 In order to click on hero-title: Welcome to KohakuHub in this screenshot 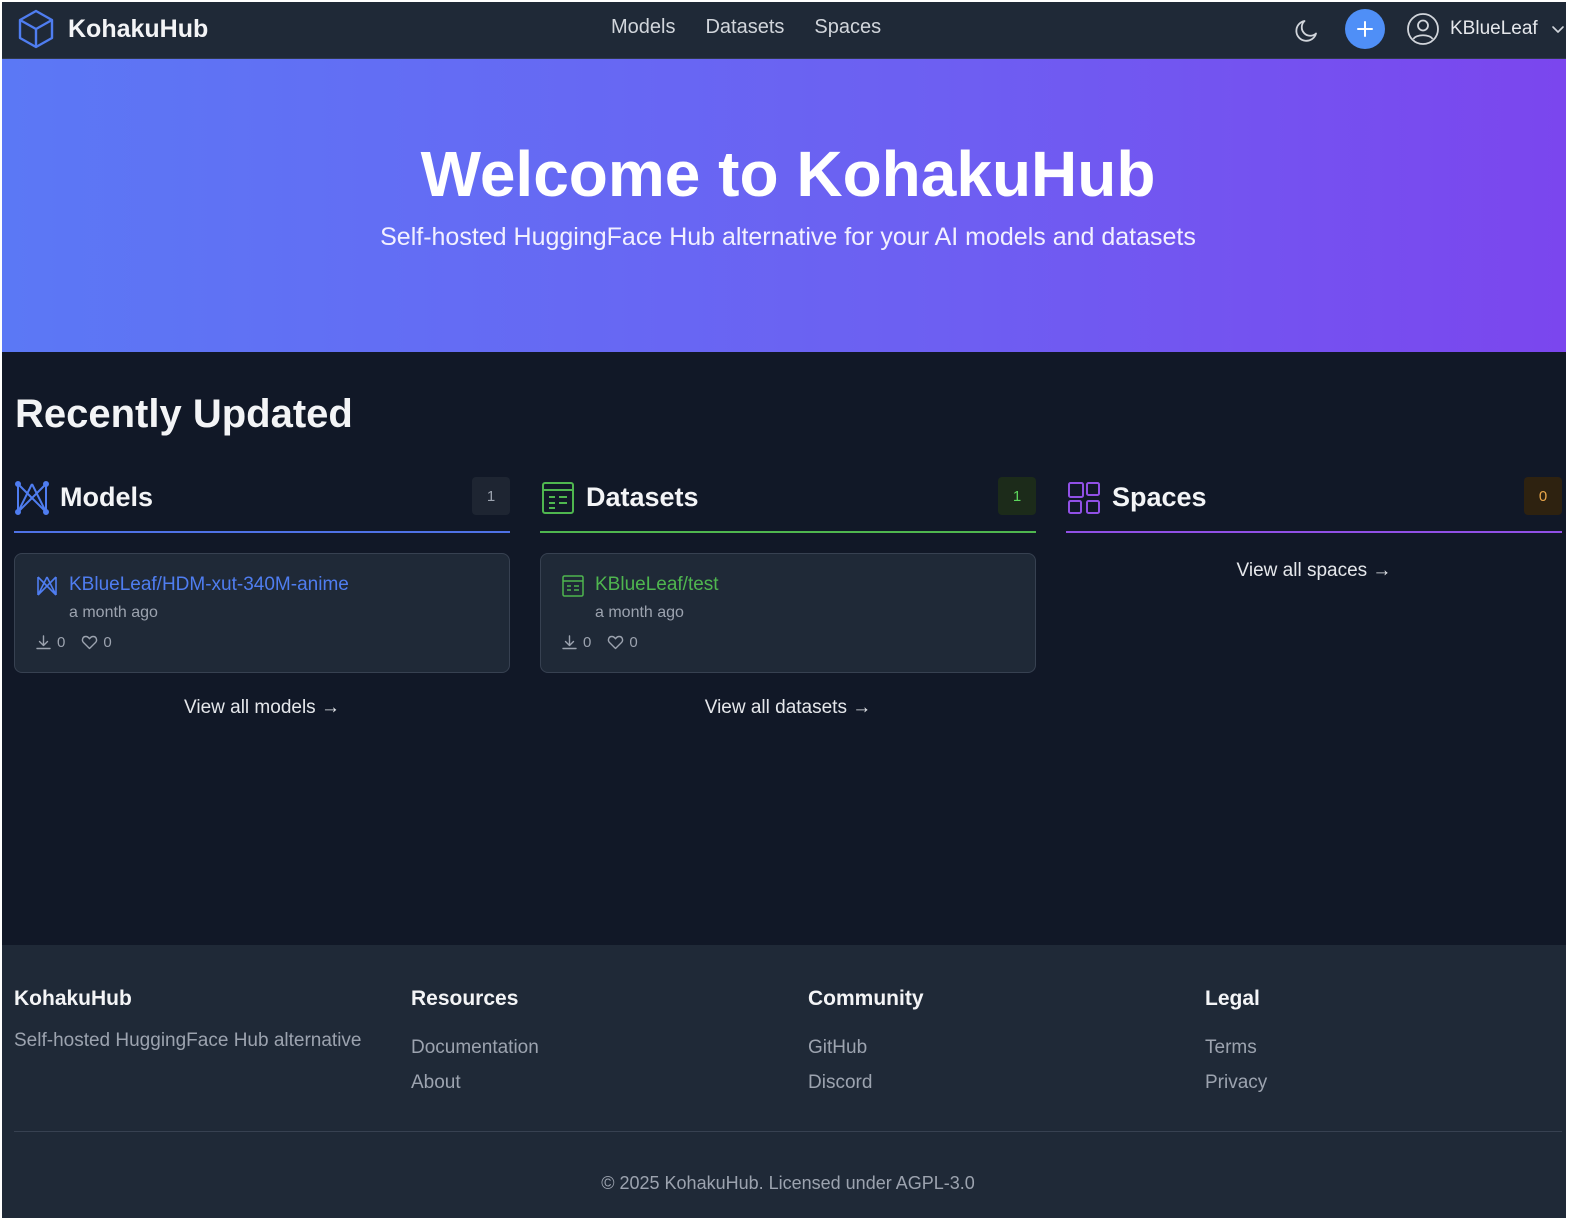, I will do `click(788, 174)`.